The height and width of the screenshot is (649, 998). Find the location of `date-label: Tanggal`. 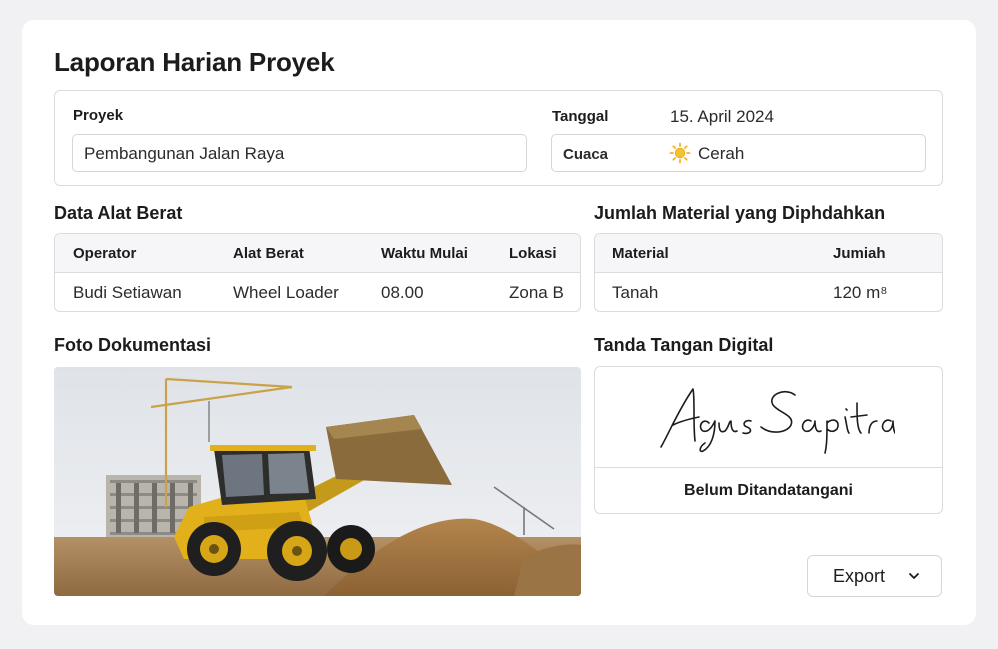

date-label: Tanggal is located at coordinates (580, 116).